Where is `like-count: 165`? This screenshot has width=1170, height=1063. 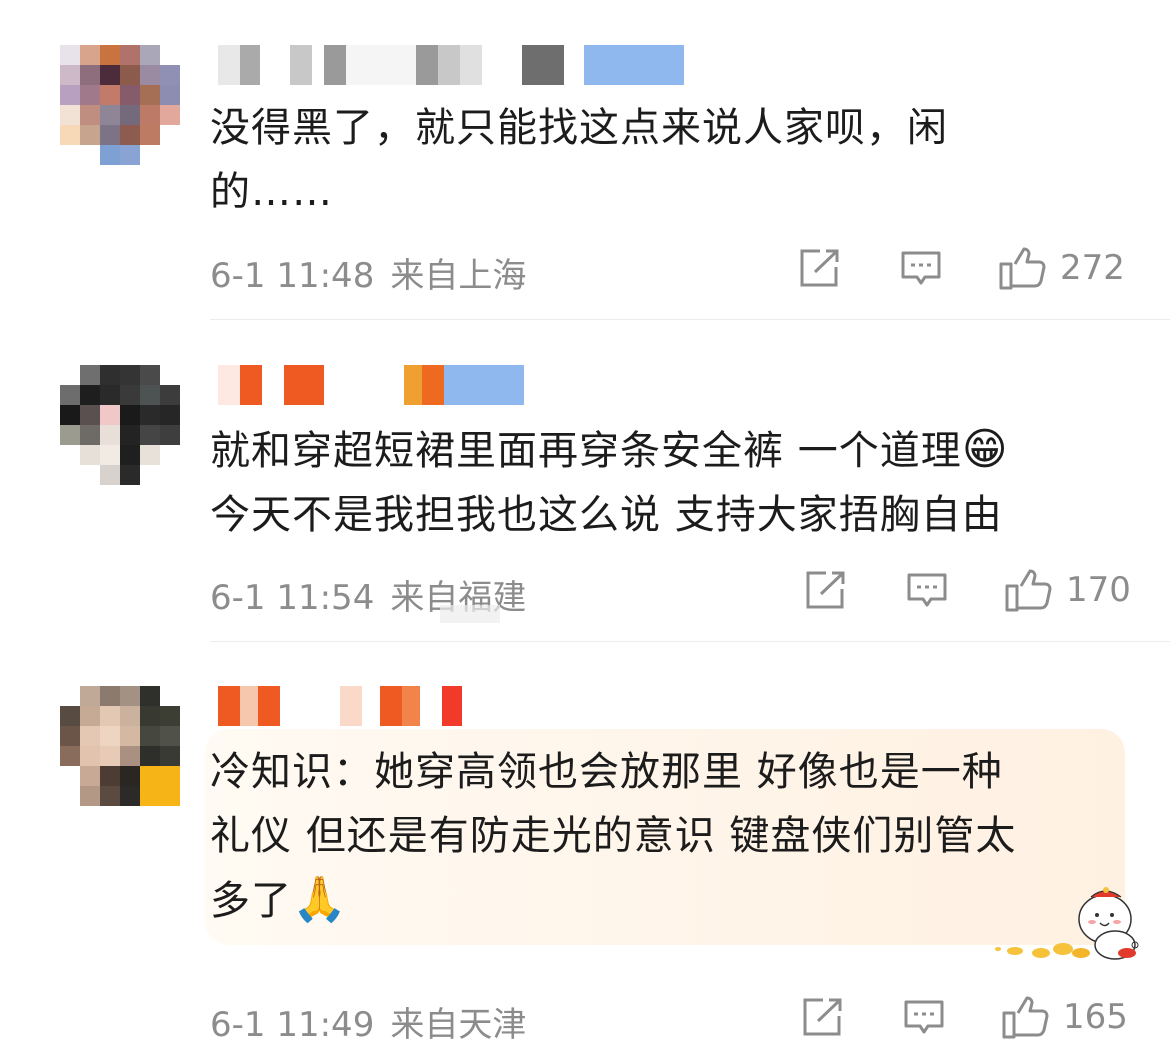
like-count: 165 is located at coordinates (1095, 1017).